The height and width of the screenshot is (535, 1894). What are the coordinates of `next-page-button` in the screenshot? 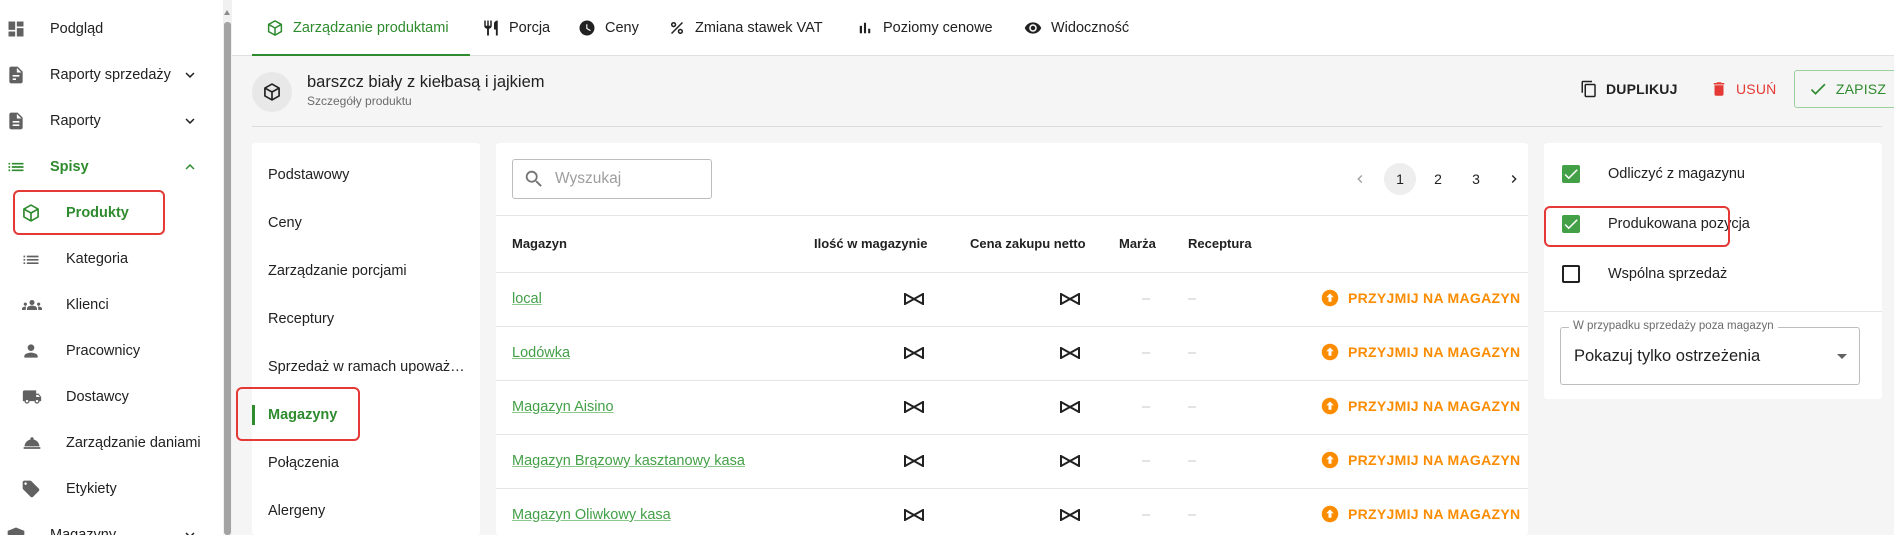 It's located at (1513, 179).